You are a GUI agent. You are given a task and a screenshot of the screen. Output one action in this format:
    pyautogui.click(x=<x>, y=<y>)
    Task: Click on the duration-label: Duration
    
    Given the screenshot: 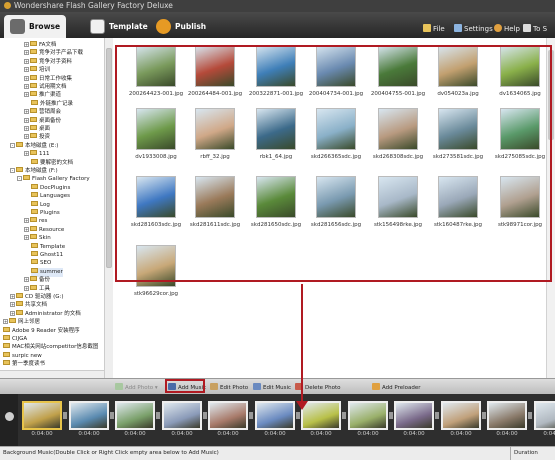 What is the action you would take?
    pyautogui.click(x=524, y=453)
    